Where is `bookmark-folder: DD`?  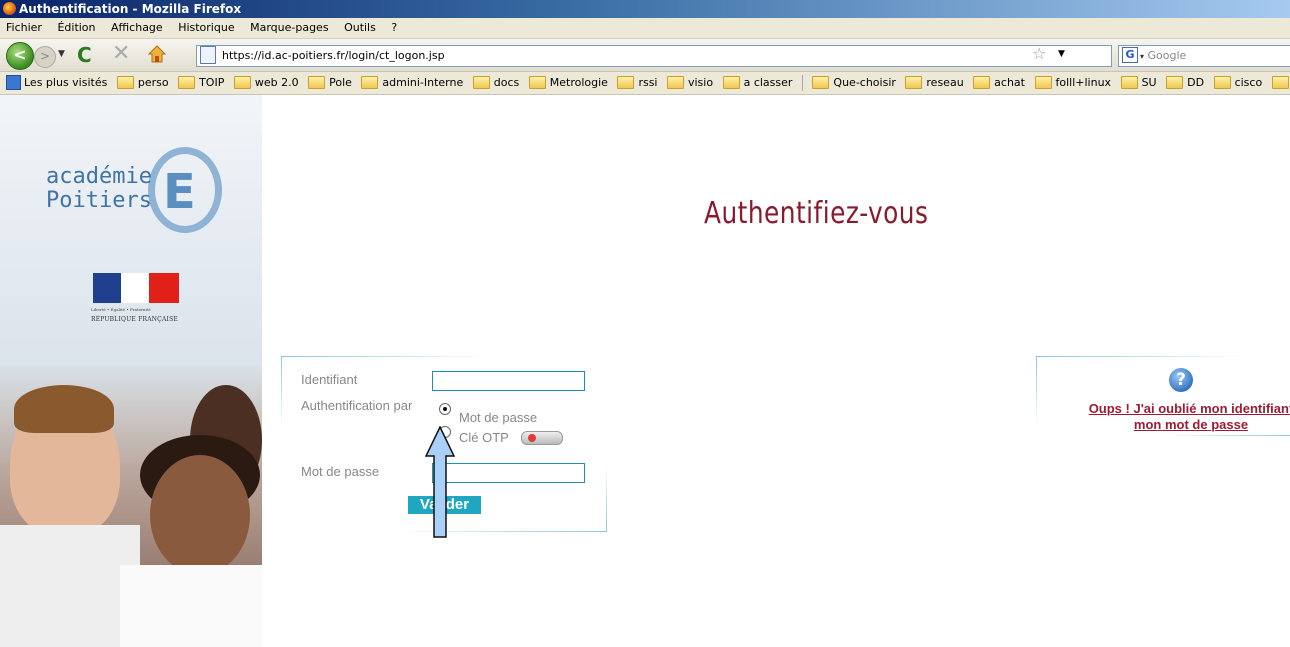 bookmark-folder: DD is located at coordinates (1185, 83).